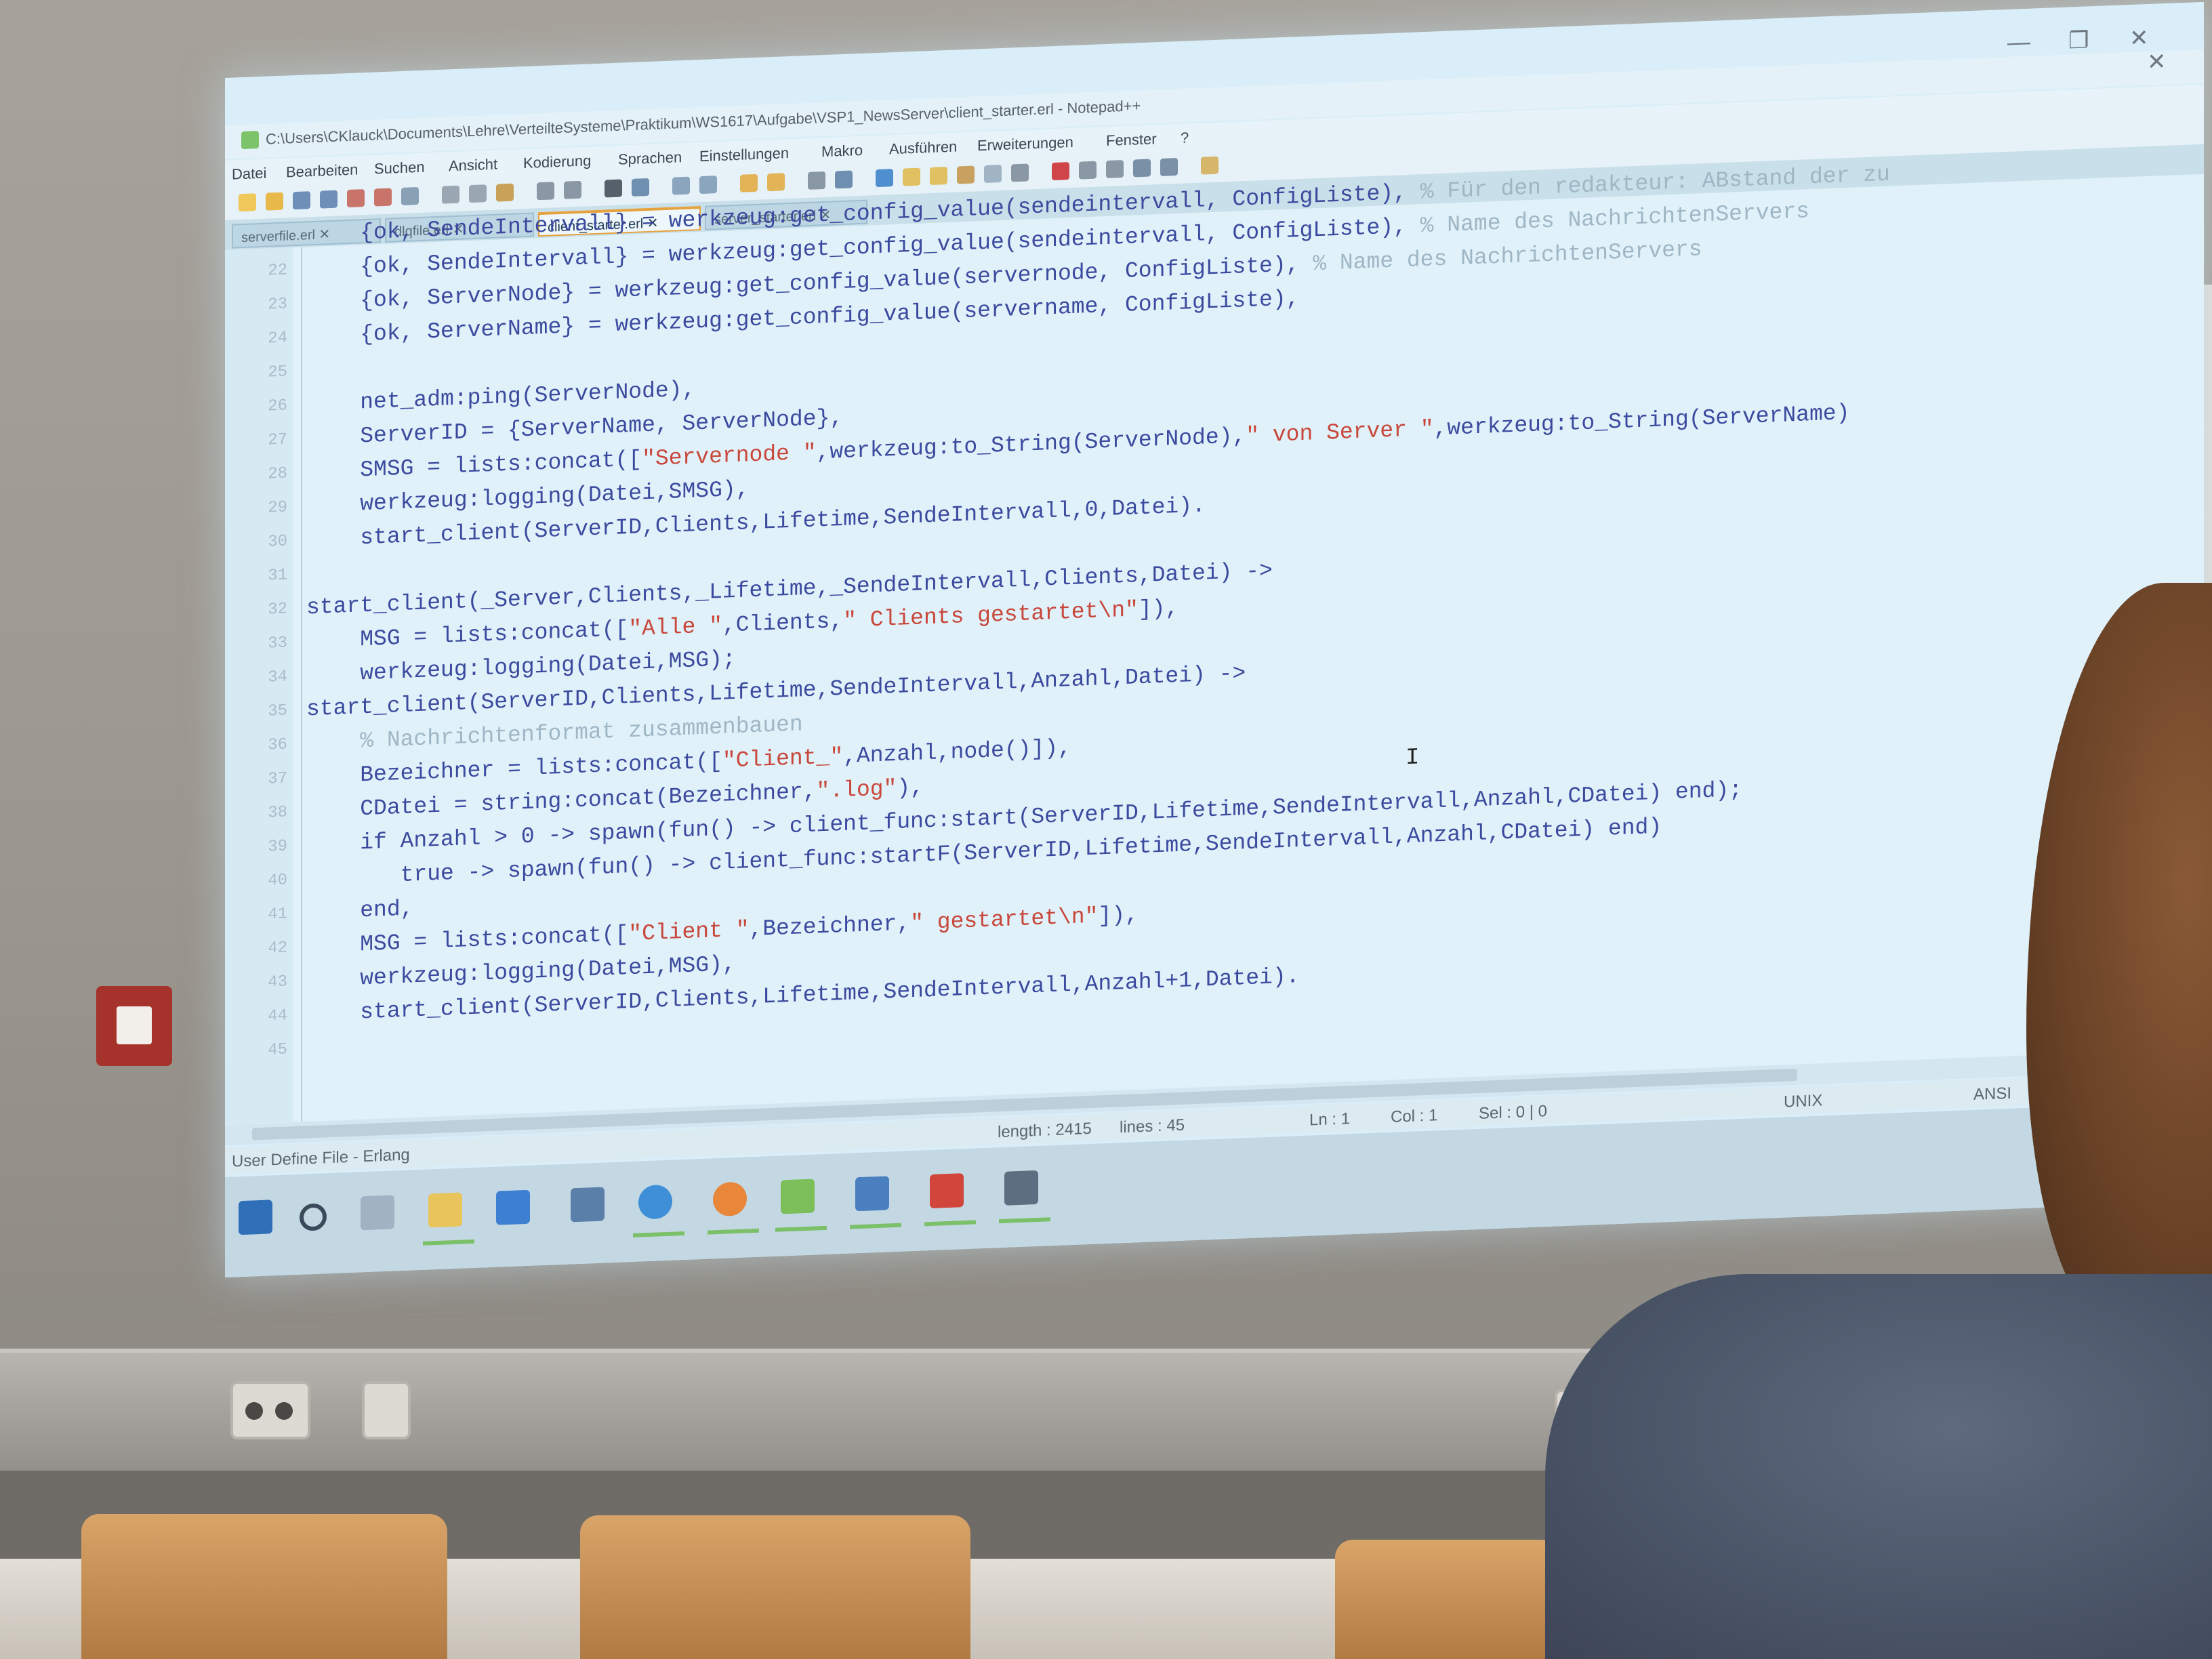 Image resolution: width=2212 pixels, height=1659 pixels. I want to click on java-icon, so click(588, 1205).